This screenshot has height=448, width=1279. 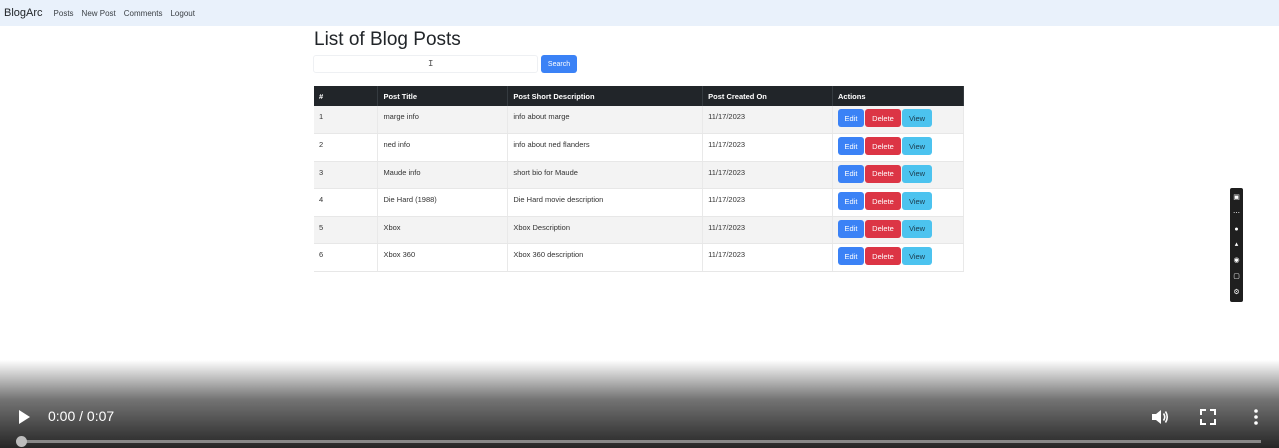 What do you see at coordinates (64, 13) in the screenshot?
I see `nav-link-posts: Posts` at bounding box center [64, 13].